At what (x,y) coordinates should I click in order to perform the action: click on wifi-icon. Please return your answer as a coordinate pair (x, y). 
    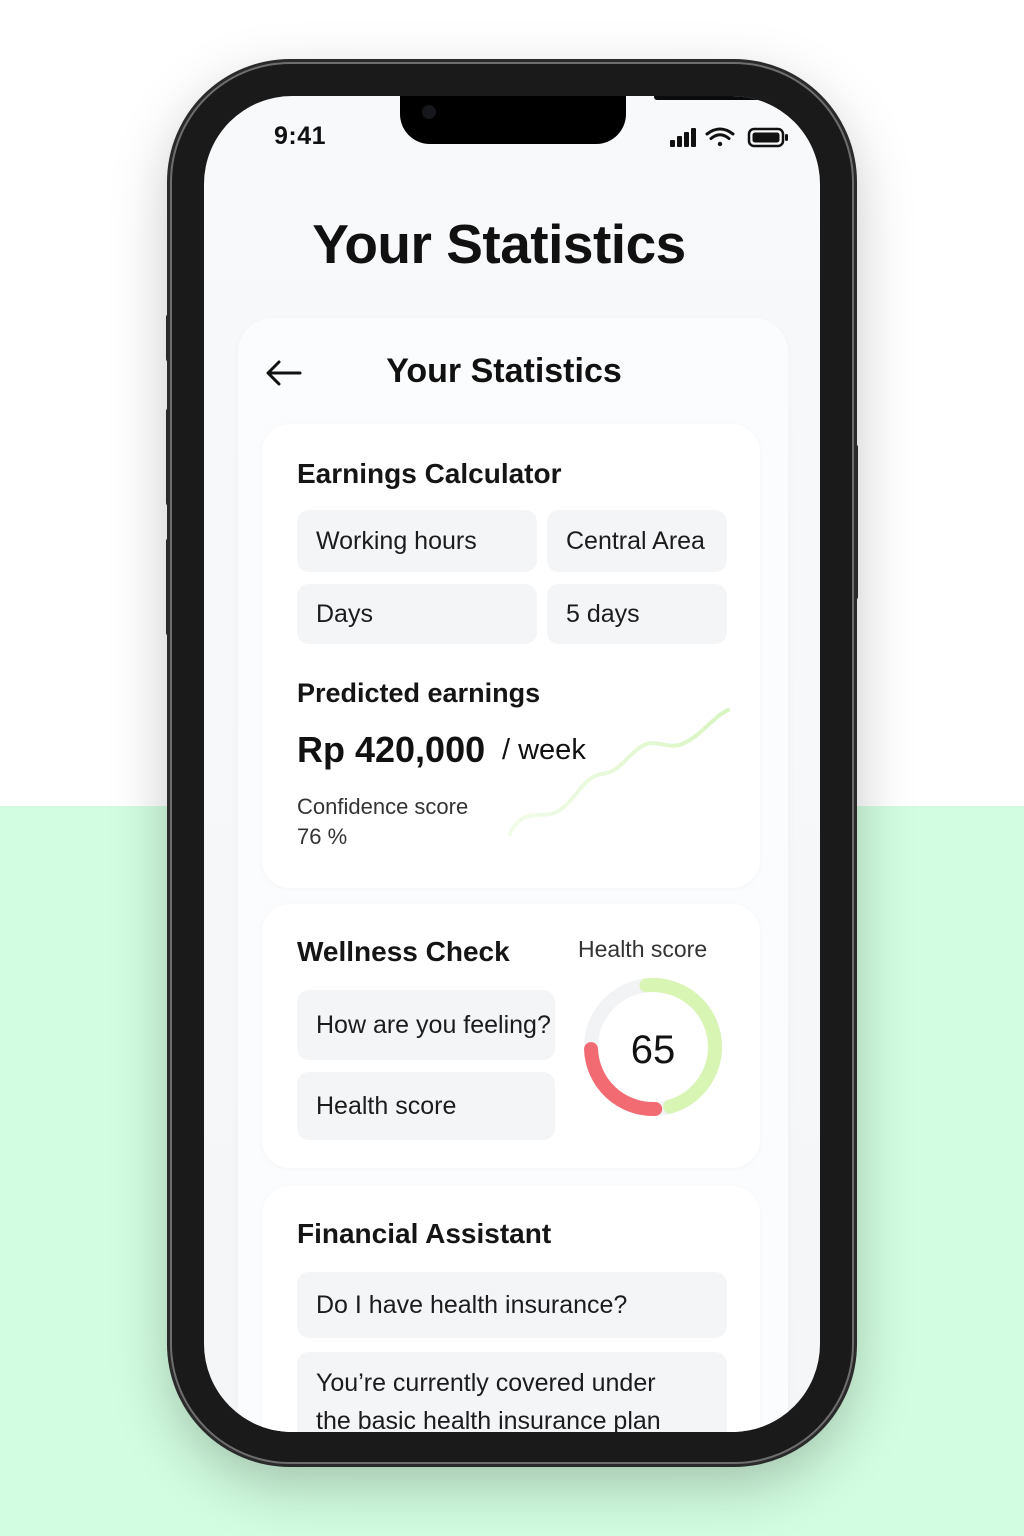
    Looking at the image, I should click on (720, 137).